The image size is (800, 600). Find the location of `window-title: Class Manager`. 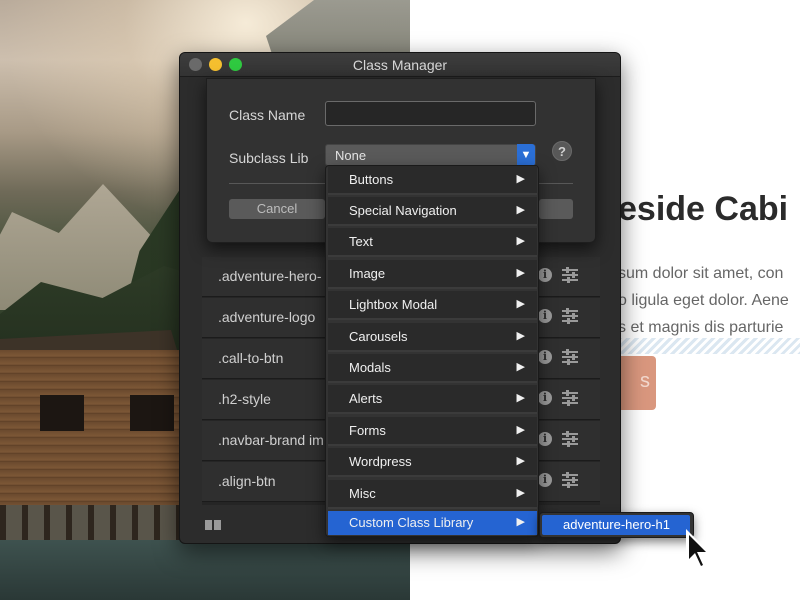

window-title: Class Manager is located at coordinates (400, 65).